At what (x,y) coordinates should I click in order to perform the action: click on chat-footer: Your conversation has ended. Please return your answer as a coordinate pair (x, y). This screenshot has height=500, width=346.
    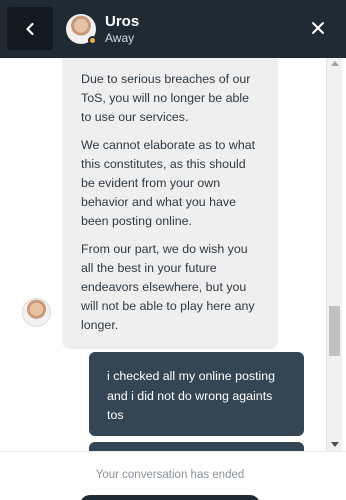
    Looking at the image, I should click on (173, 475).